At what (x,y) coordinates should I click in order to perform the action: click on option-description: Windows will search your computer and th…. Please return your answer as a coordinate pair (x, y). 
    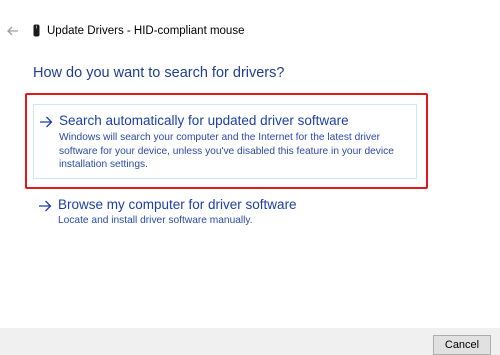
    Looking at the image, I should click on (226, 151).